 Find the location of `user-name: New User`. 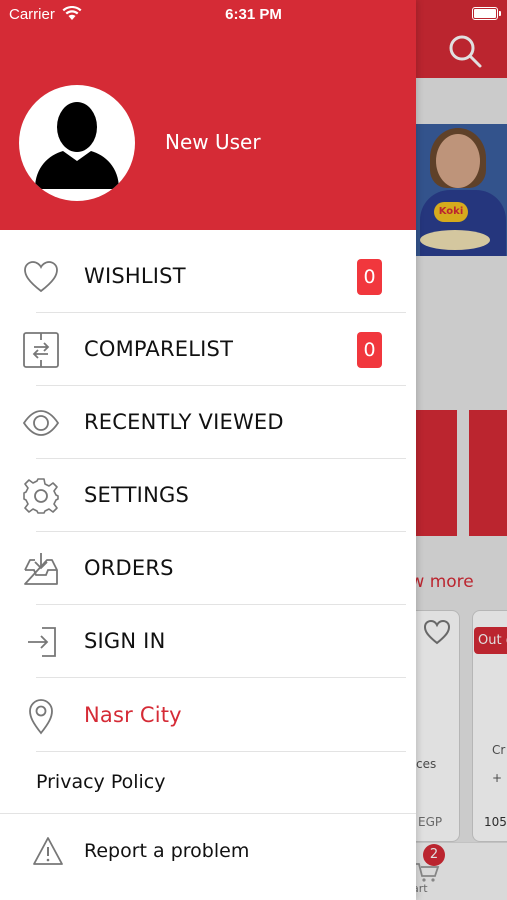

user-name: New User is located at coordinates (213, 142).